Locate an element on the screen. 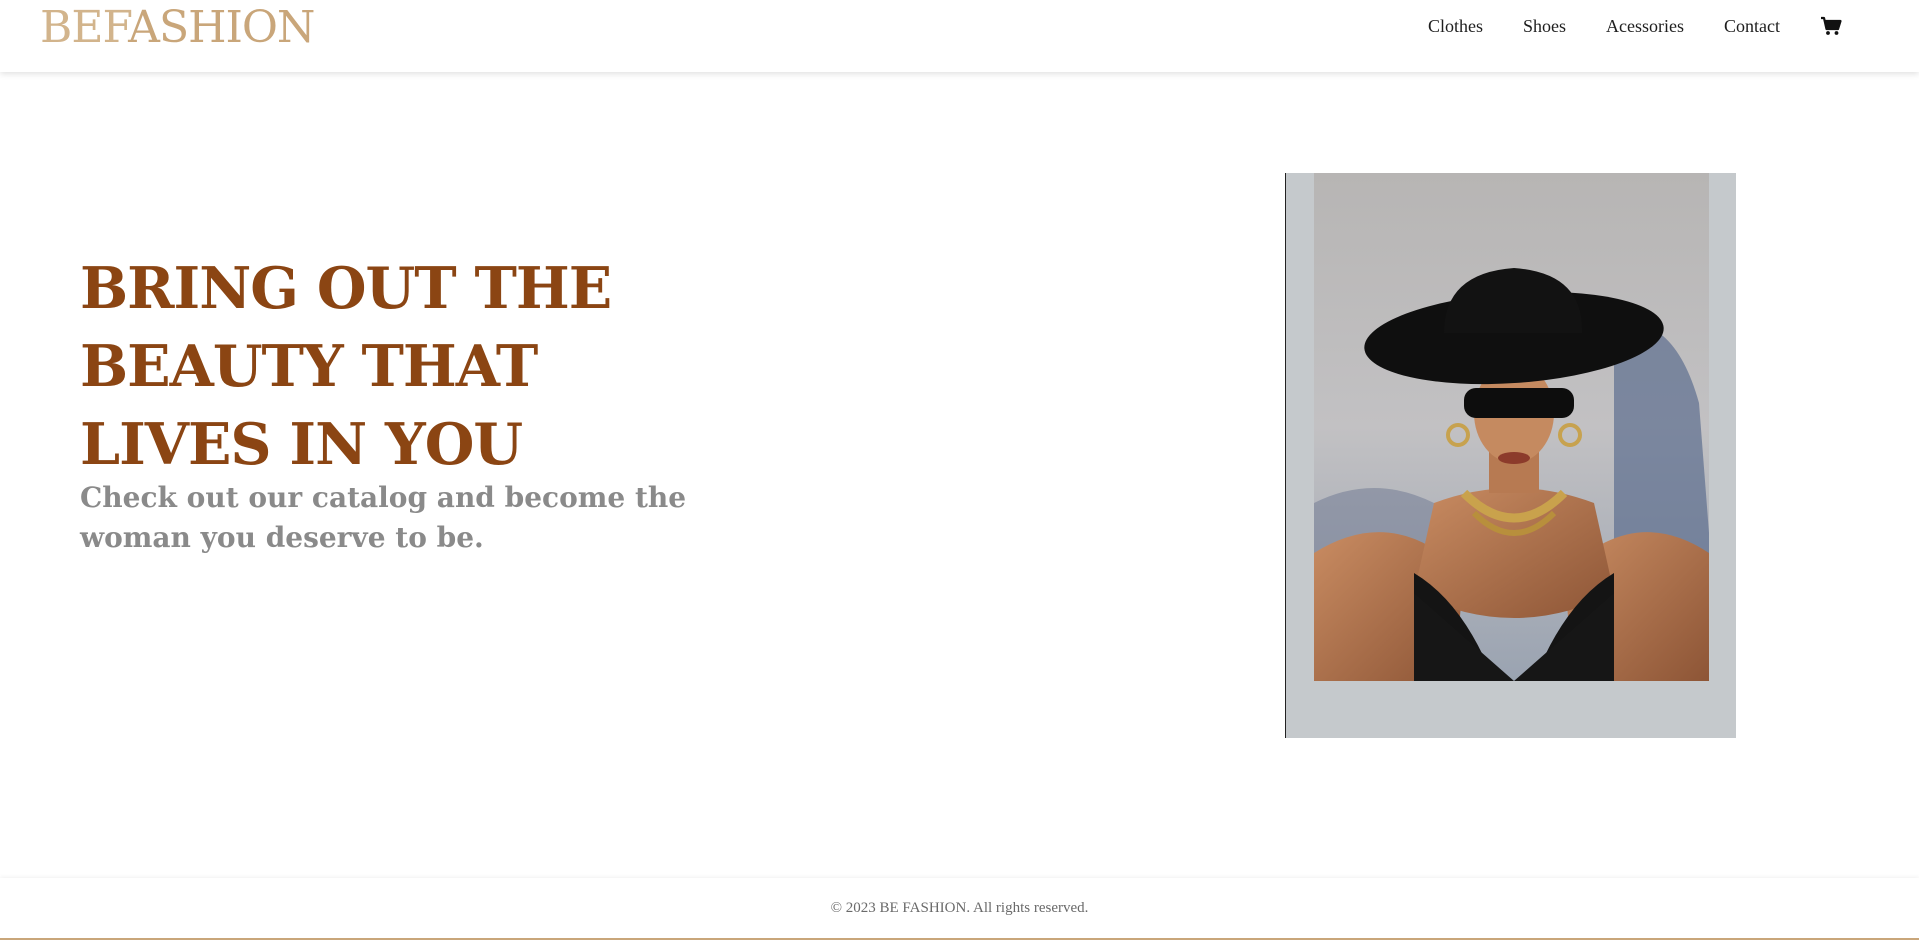  logo-part-be: BEF is located at coordinates (84, 27).